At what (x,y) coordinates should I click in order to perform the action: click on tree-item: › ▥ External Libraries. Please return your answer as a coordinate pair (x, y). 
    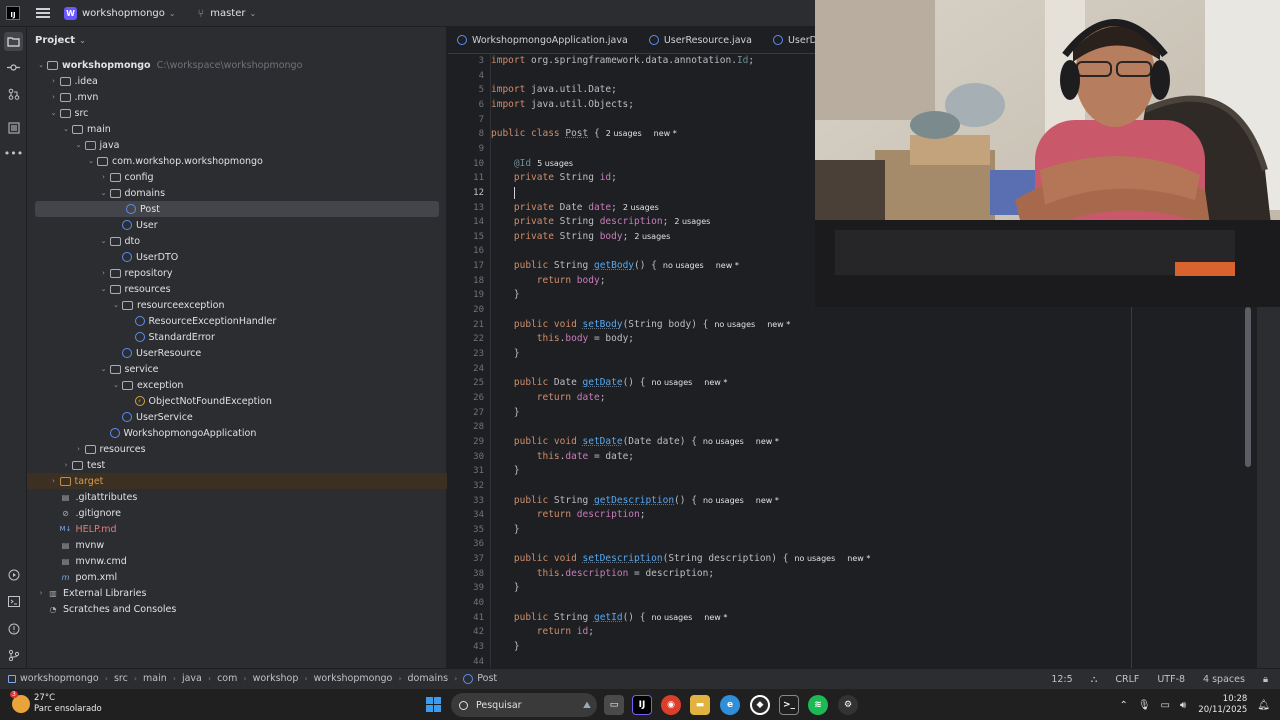
    Looking at the image, I should click on (237, 593).